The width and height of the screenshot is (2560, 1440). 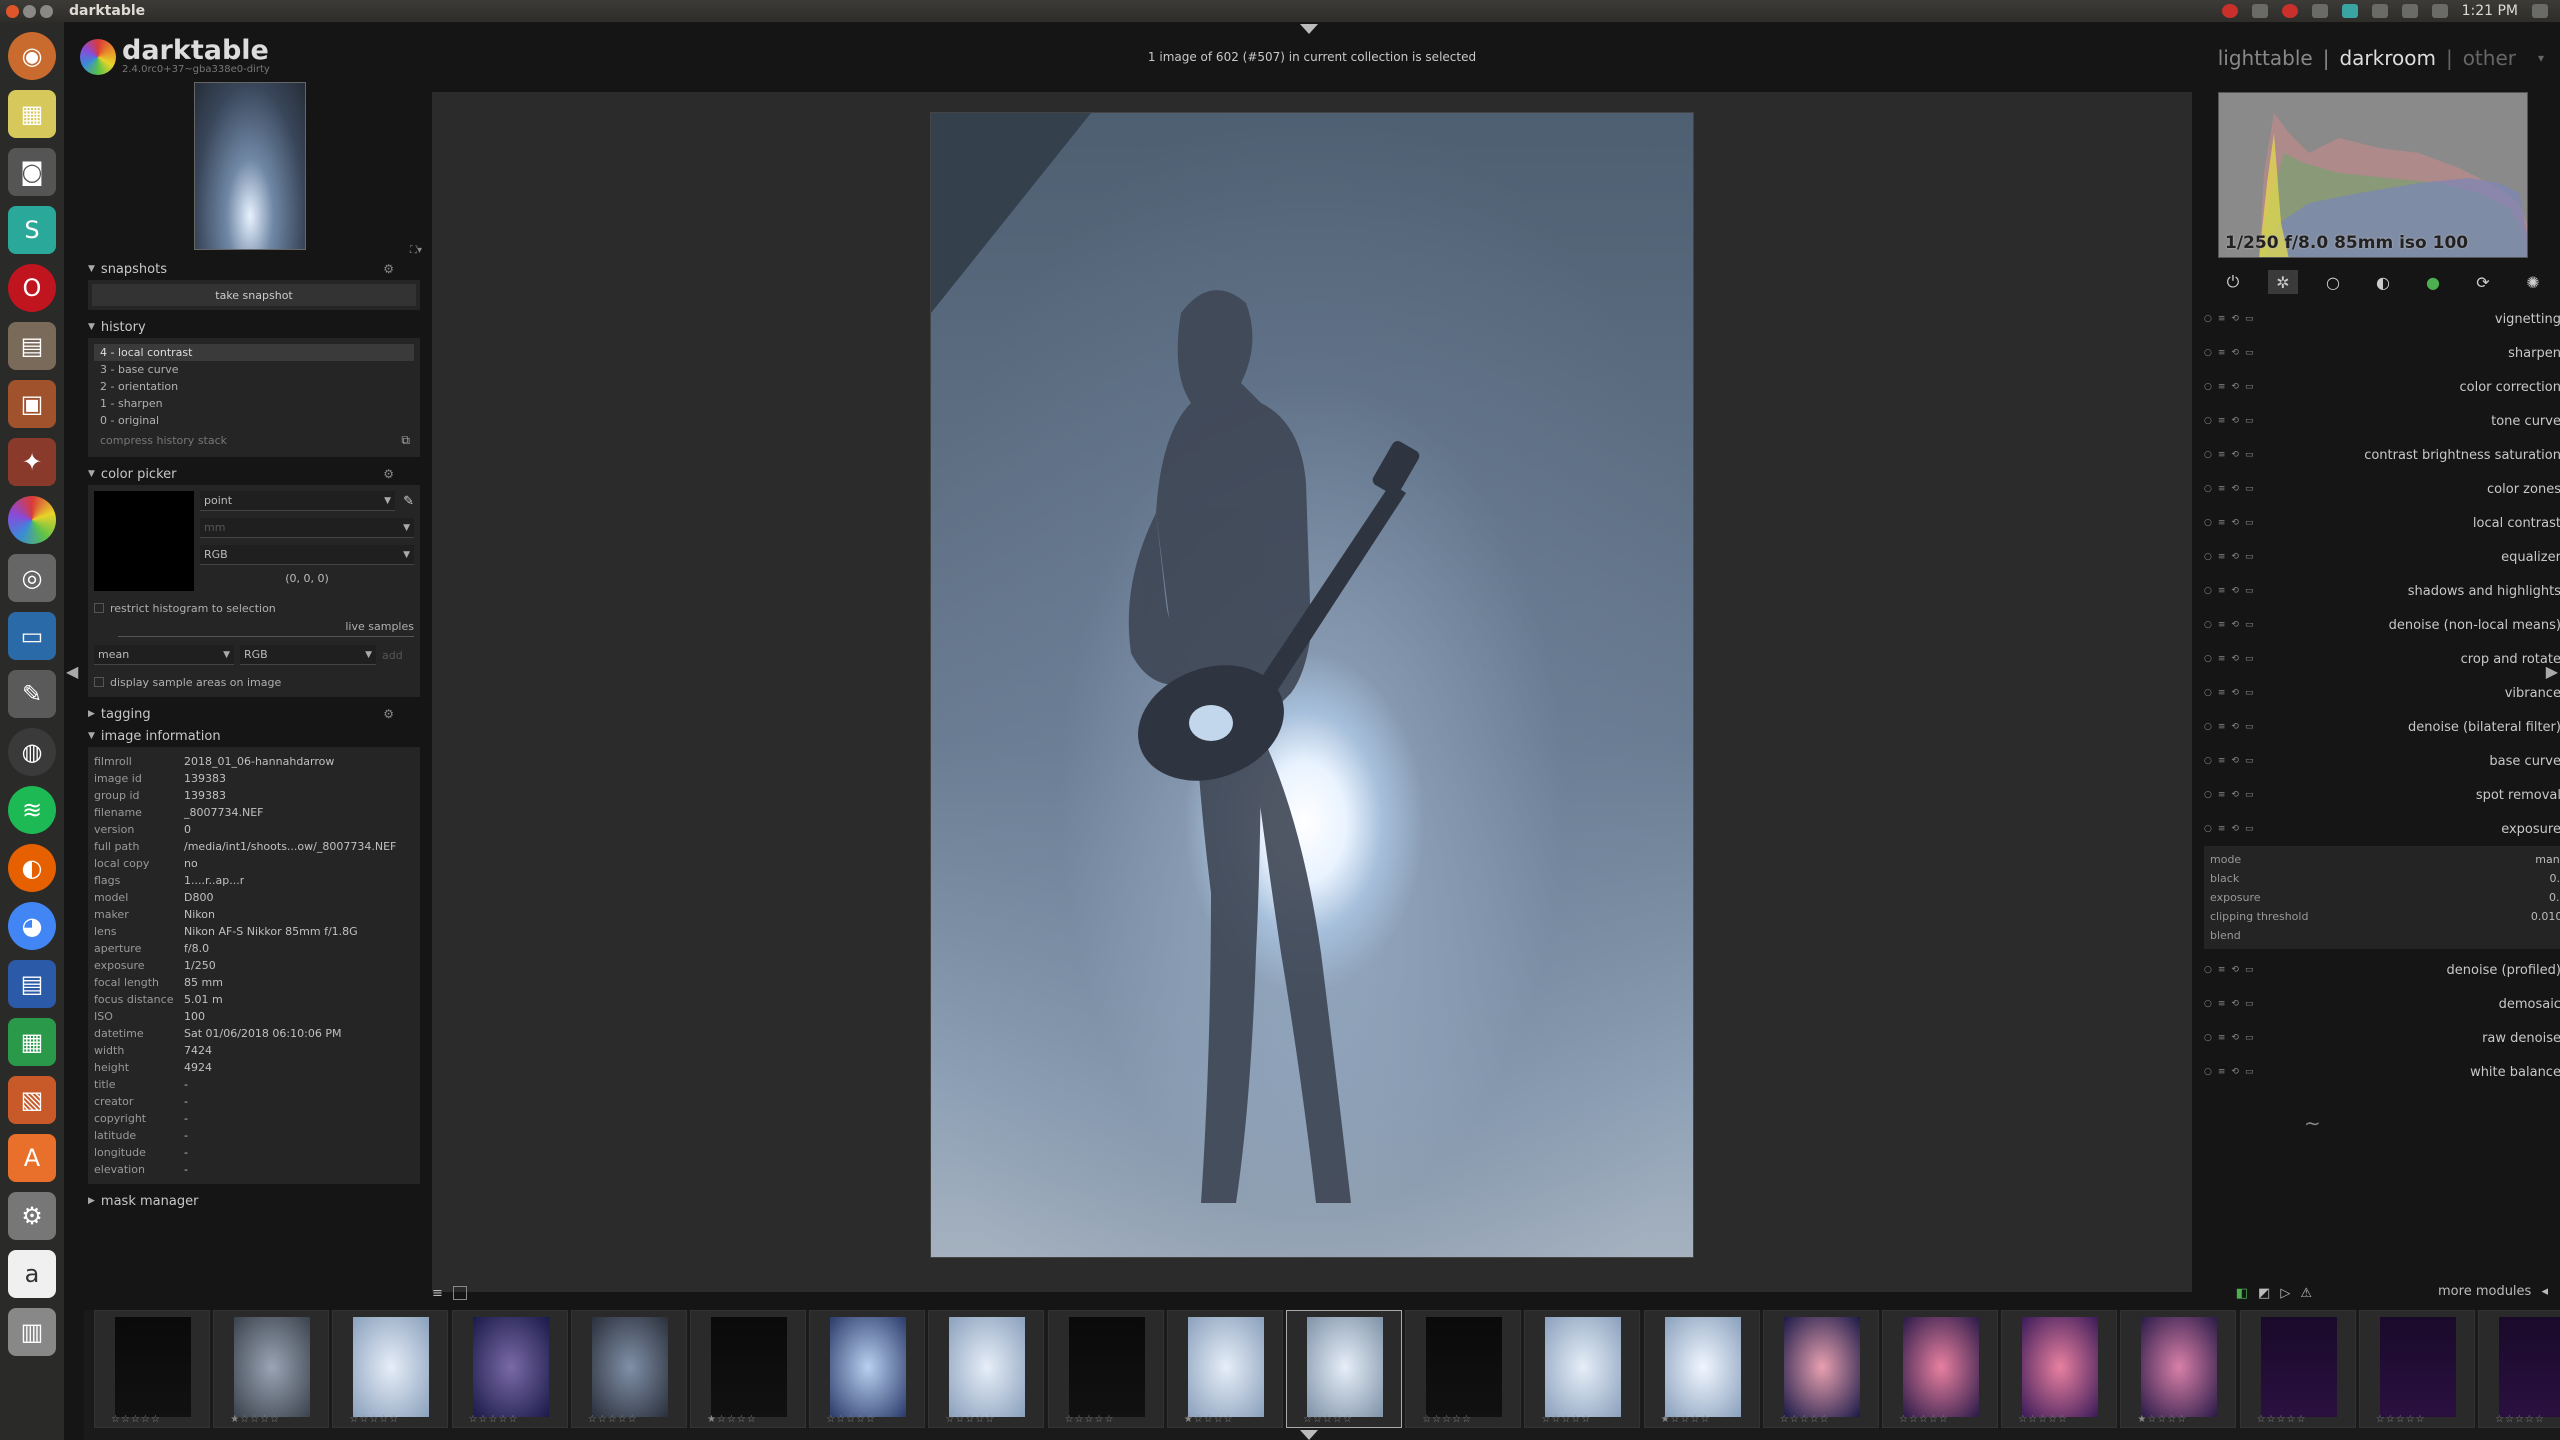 What do you see at coordinates (32, 1042) in the screenshot?
I see `calc-icon: ▦` at bounding box center [32, 1042].